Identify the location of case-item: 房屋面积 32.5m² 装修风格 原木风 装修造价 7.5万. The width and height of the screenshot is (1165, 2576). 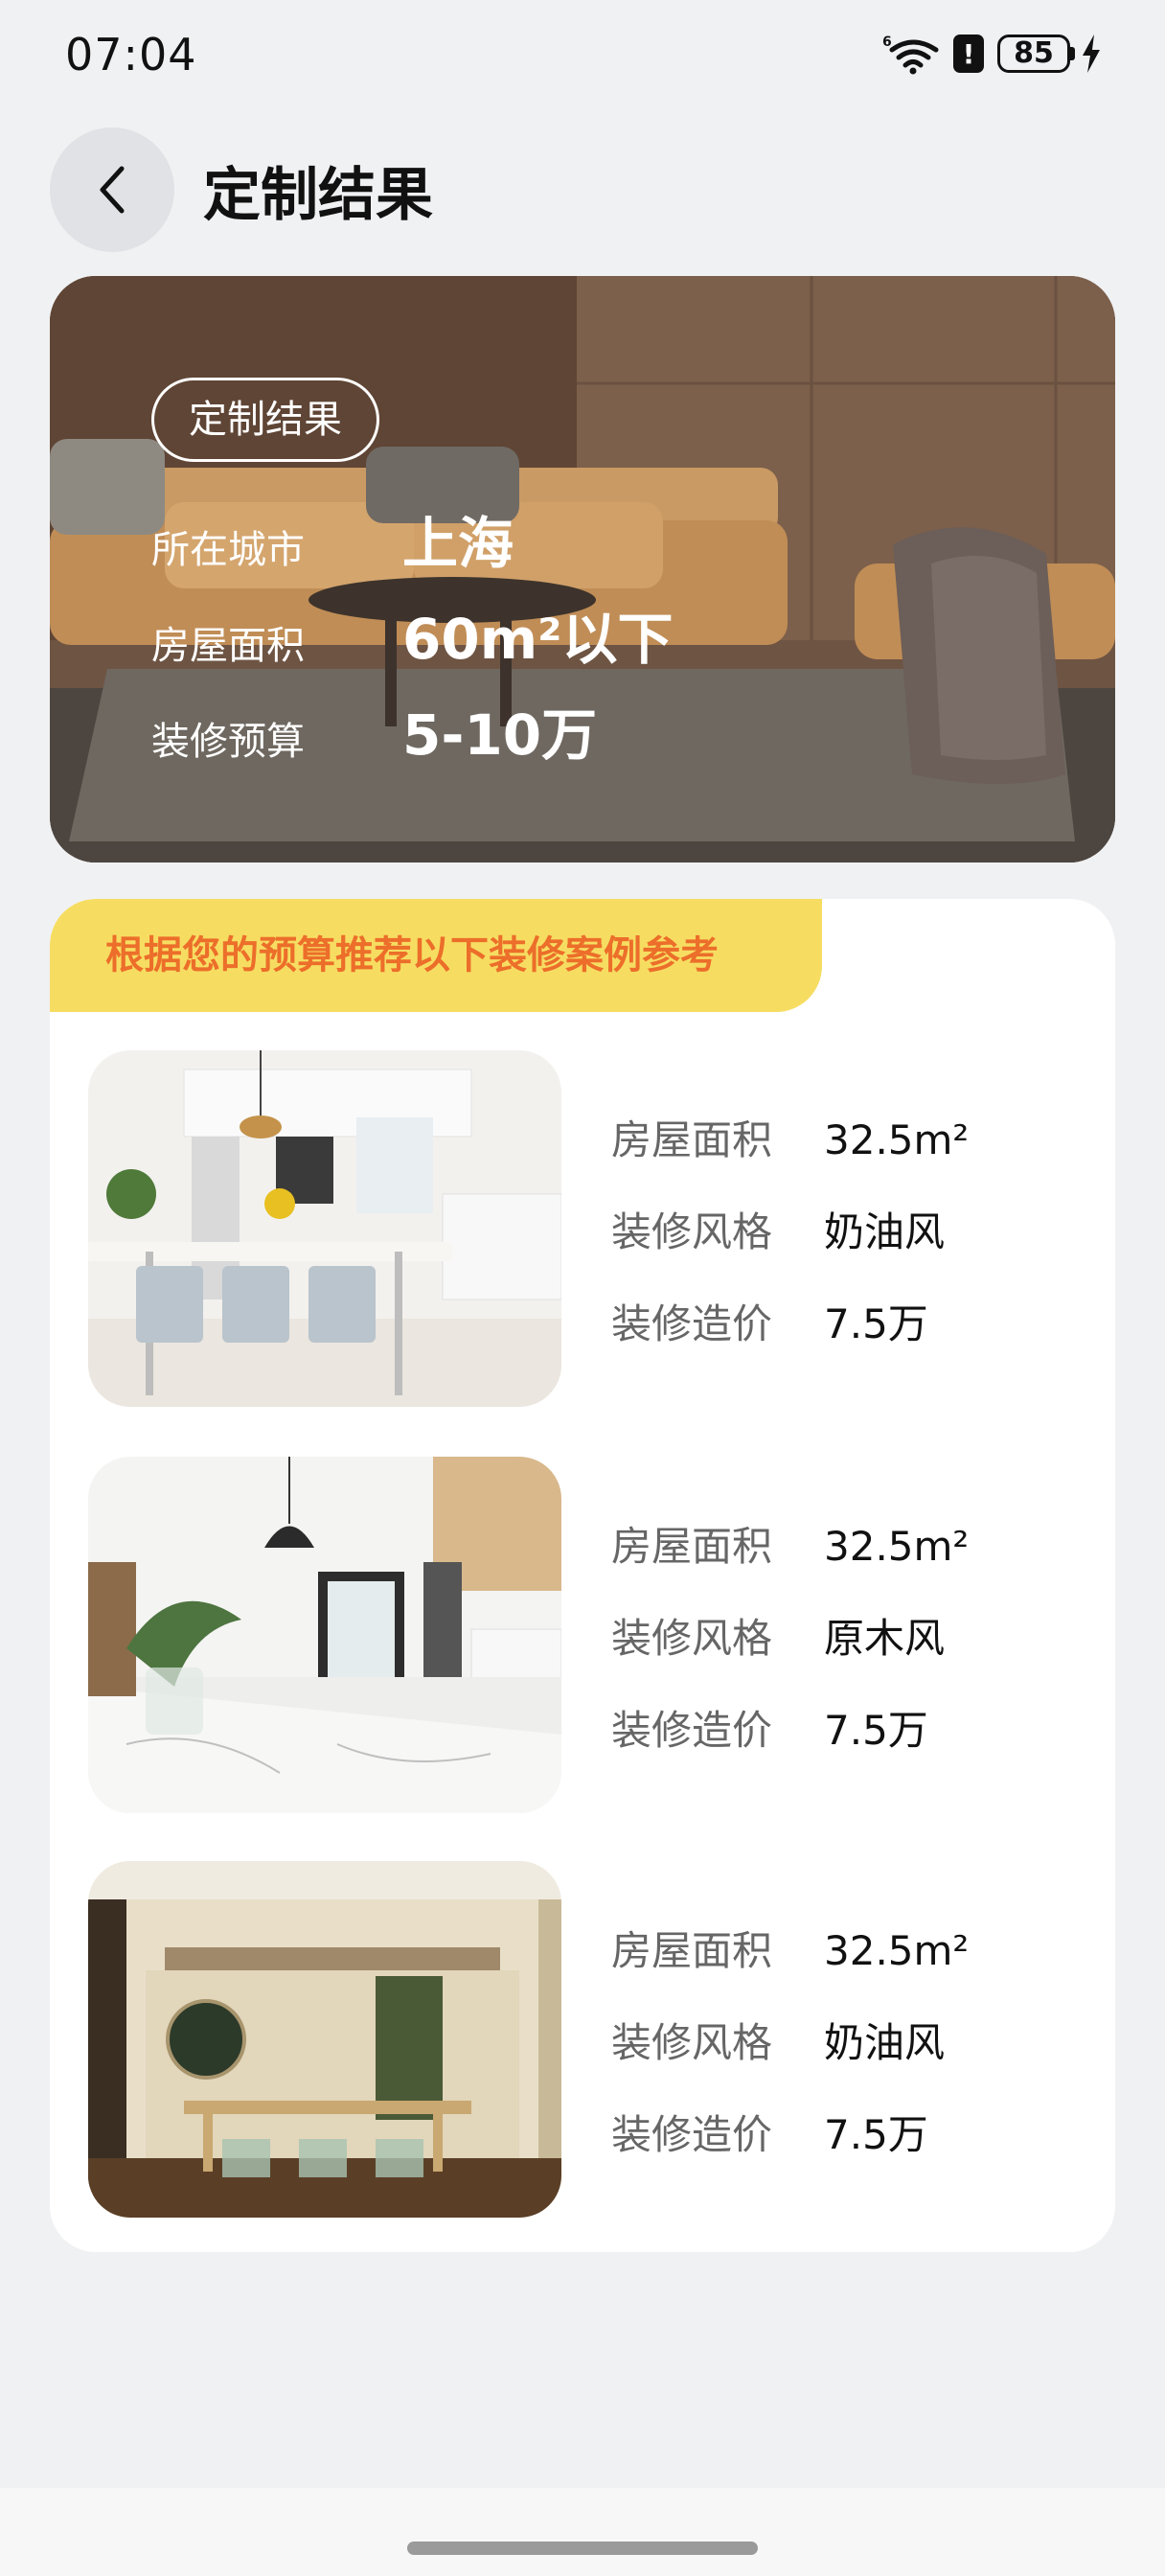
(582, 1635).